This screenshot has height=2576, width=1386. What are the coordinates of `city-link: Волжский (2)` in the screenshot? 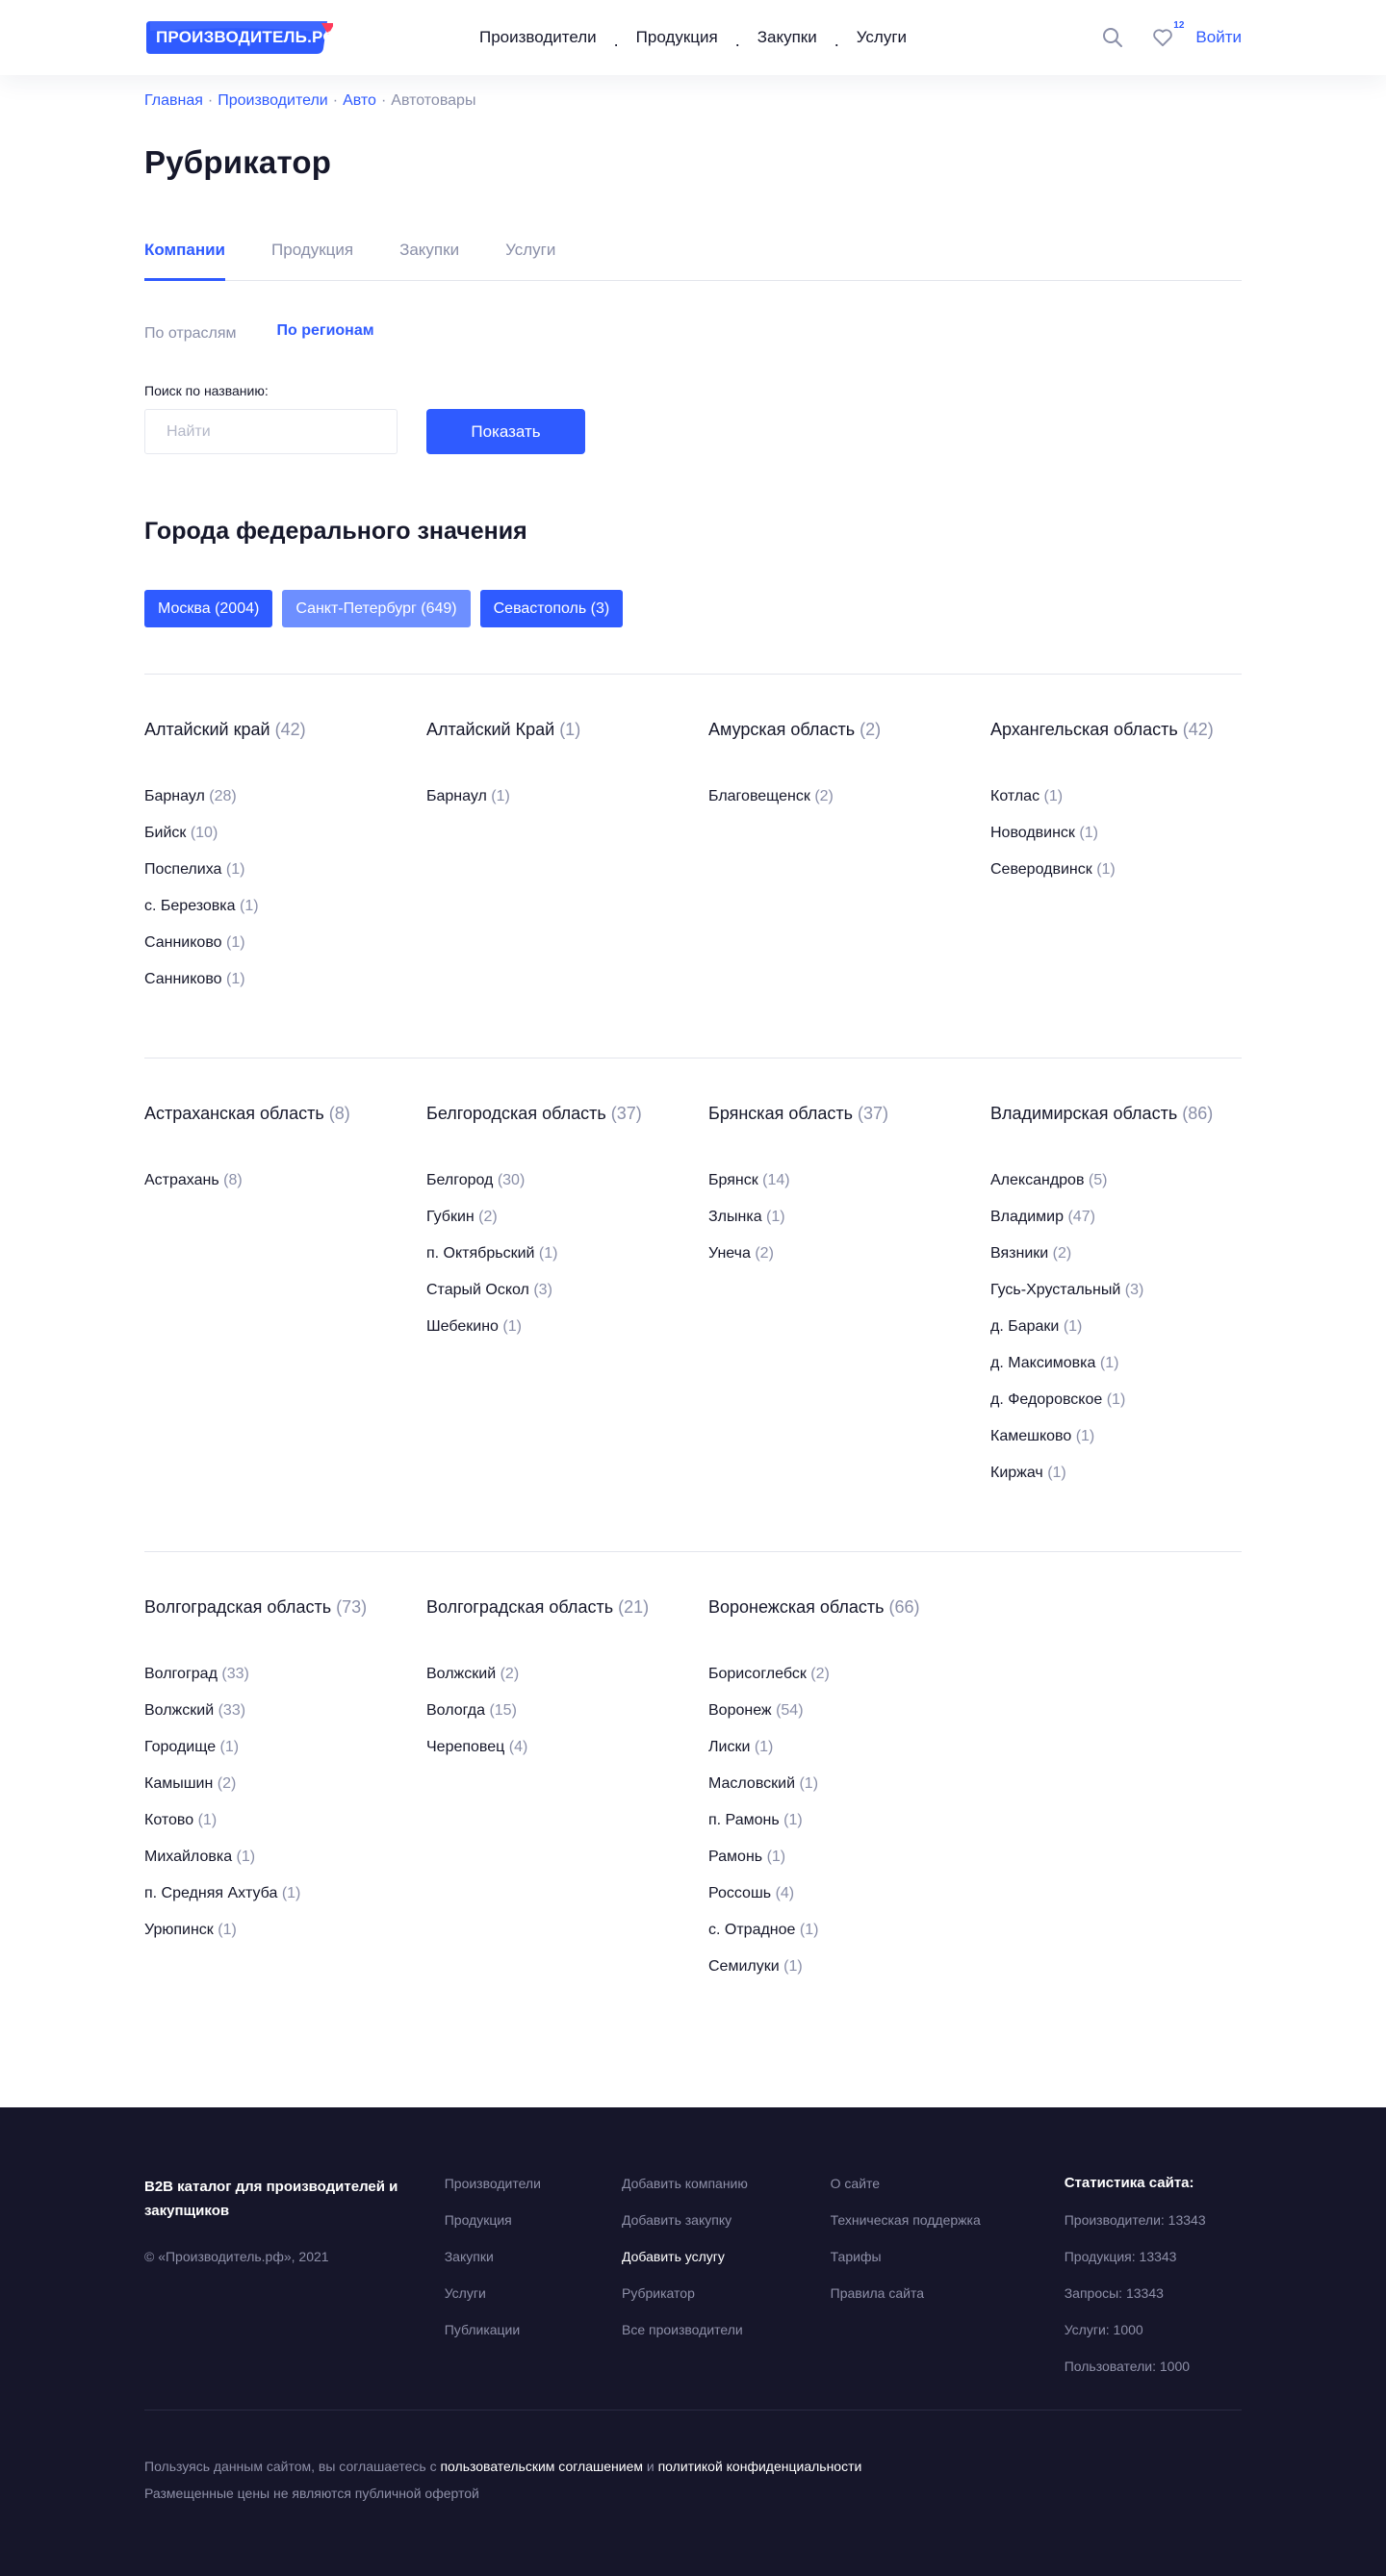 It's located at (567, 1684).